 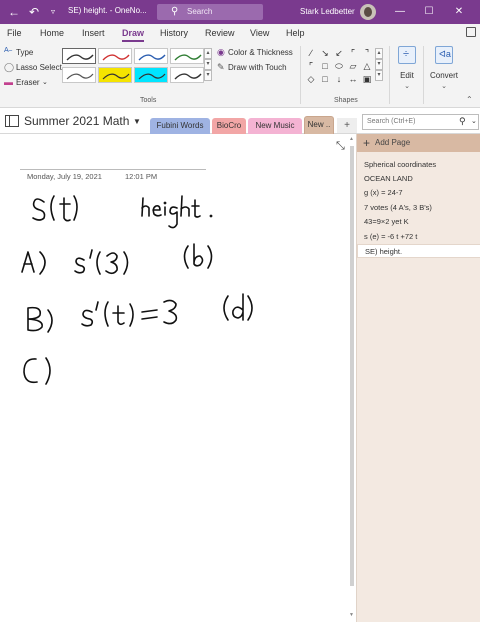 I want to click on search-icon: ⚲, so click(x=462, y=121).